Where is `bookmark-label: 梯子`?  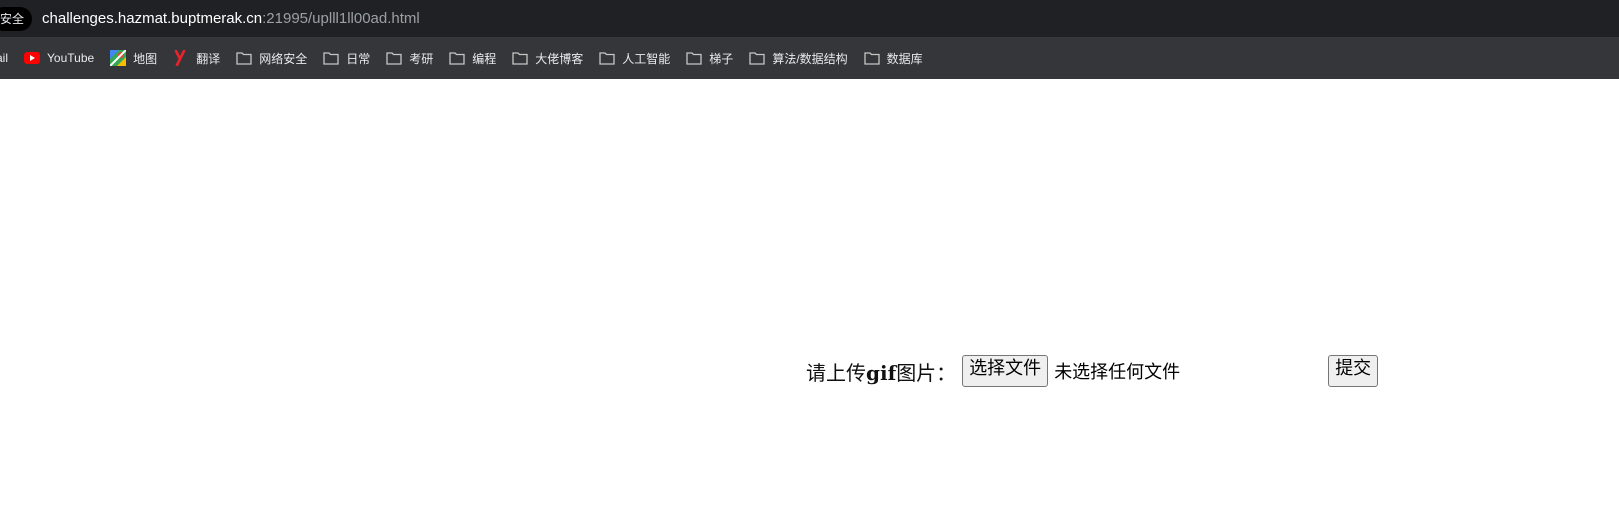
bookmark-label: 梯子 is located at coordinates (721, 58).